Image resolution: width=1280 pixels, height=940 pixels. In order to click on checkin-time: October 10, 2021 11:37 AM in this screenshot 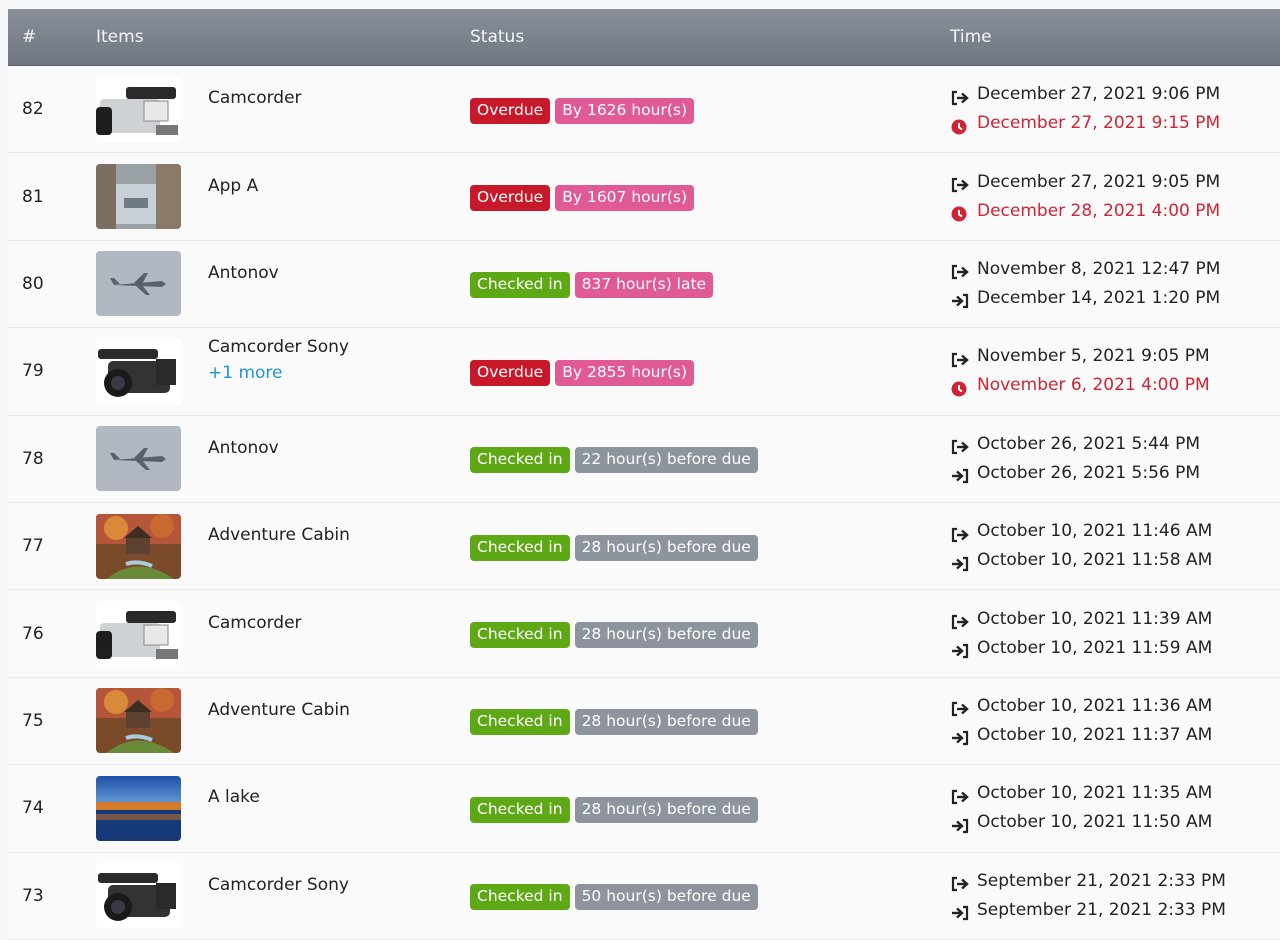, I will do `click(1115, 735)`.